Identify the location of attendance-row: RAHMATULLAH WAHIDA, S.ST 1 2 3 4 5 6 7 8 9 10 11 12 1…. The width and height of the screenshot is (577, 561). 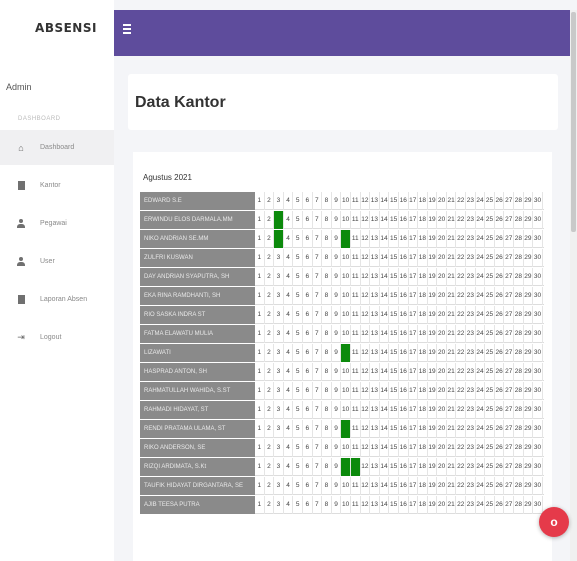
(342, 391).